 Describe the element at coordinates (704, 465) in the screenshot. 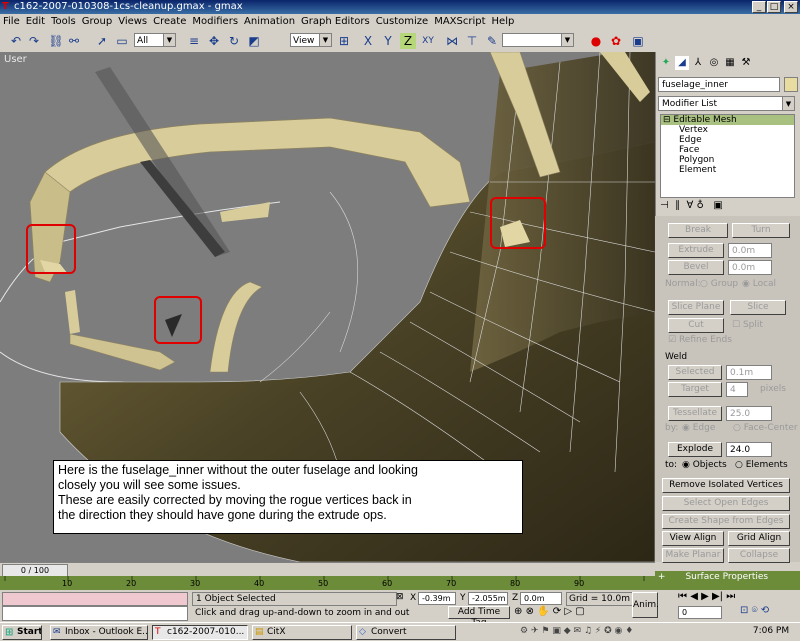

I see `explode-objects-radio: ◉ Objects` at that location.